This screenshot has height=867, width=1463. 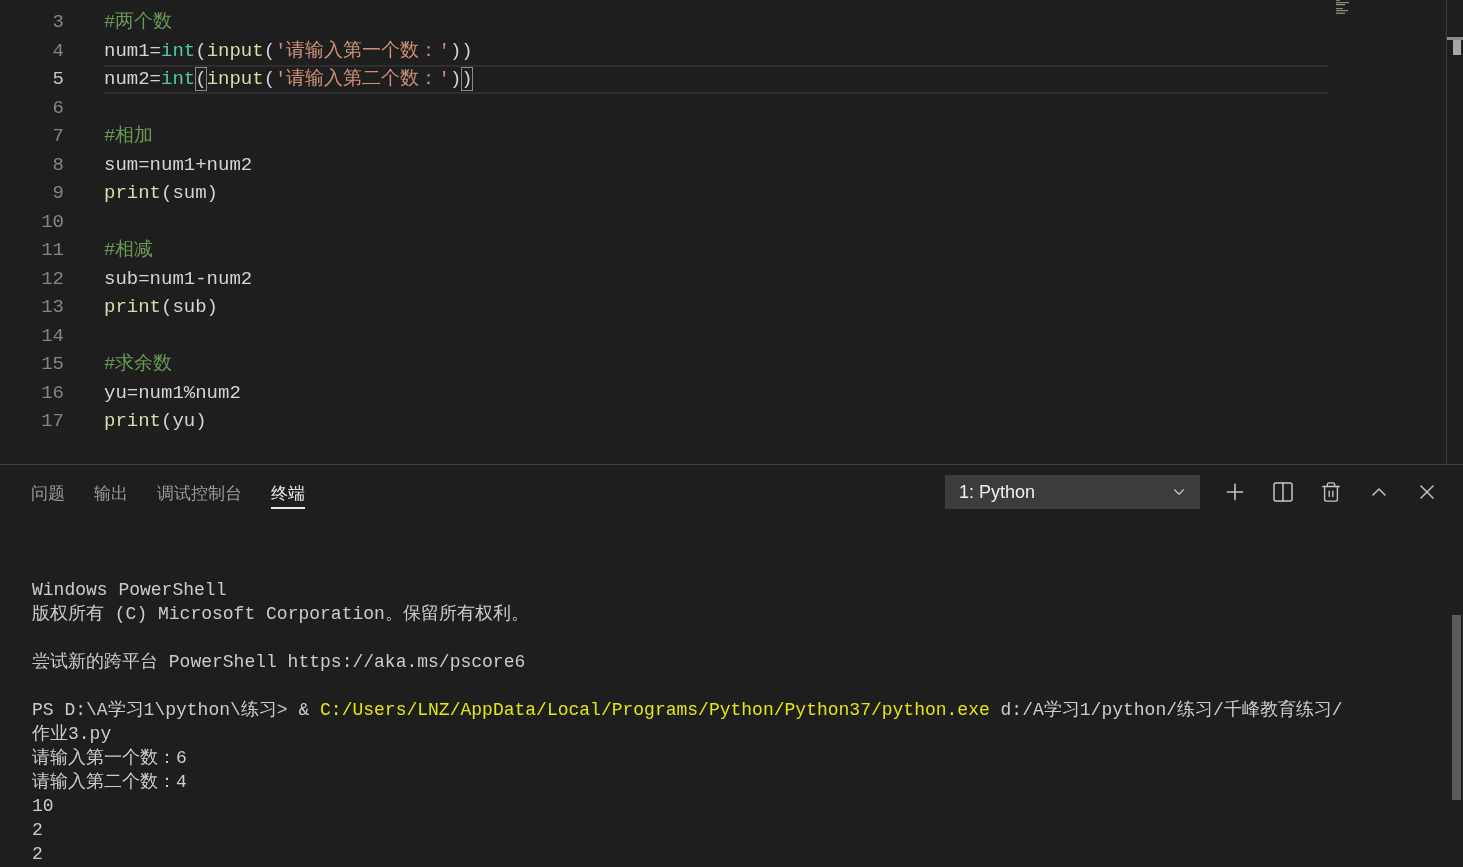 What do you see at coordinates (288, 79) in the screenshot?
I see `code-line: num2=int(input('请输入第二个数：'))` at bounding box center [288, 79].